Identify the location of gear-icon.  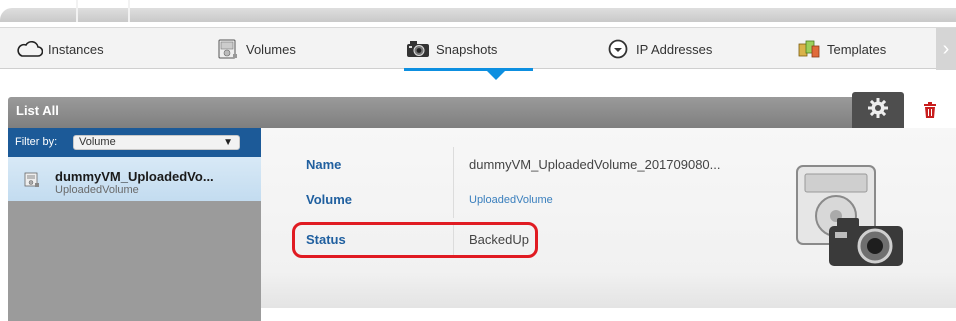
(878, 110).